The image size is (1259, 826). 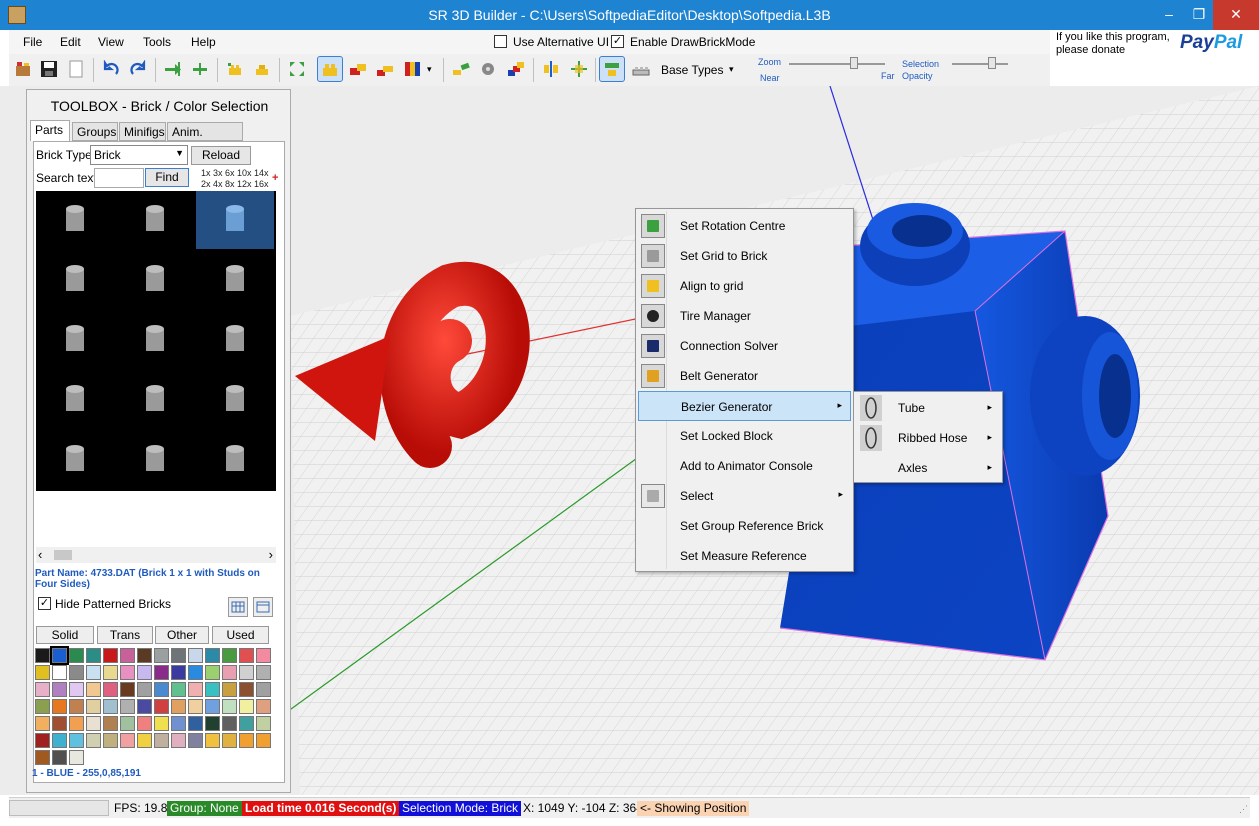 I want to click on menu-edit: Edit, so click(x=70, y=42).